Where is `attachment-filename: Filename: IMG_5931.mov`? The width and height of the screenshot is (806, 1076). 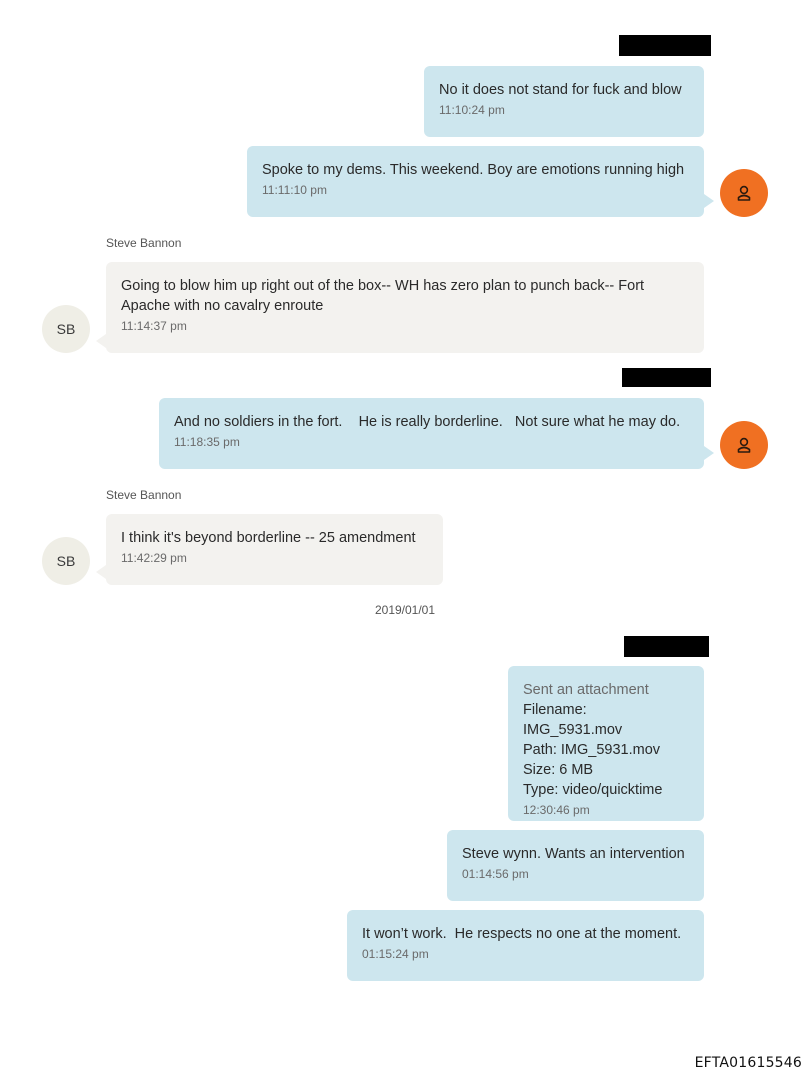
attachment-filename: Filename: IMG_5931.mov is located at coordinates (573, 720).